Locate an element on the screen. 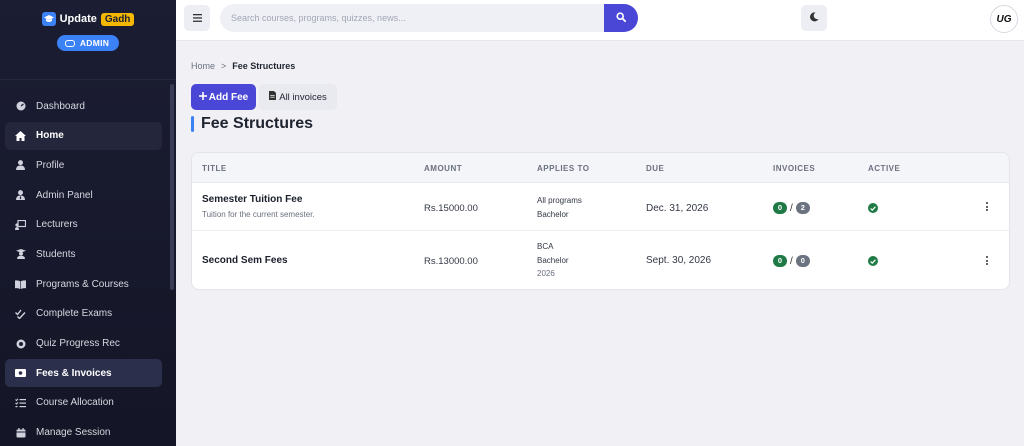 Image resolution: width=1024 pixels, height=446 pixels. home-icon is located at coordinates (20, 135).